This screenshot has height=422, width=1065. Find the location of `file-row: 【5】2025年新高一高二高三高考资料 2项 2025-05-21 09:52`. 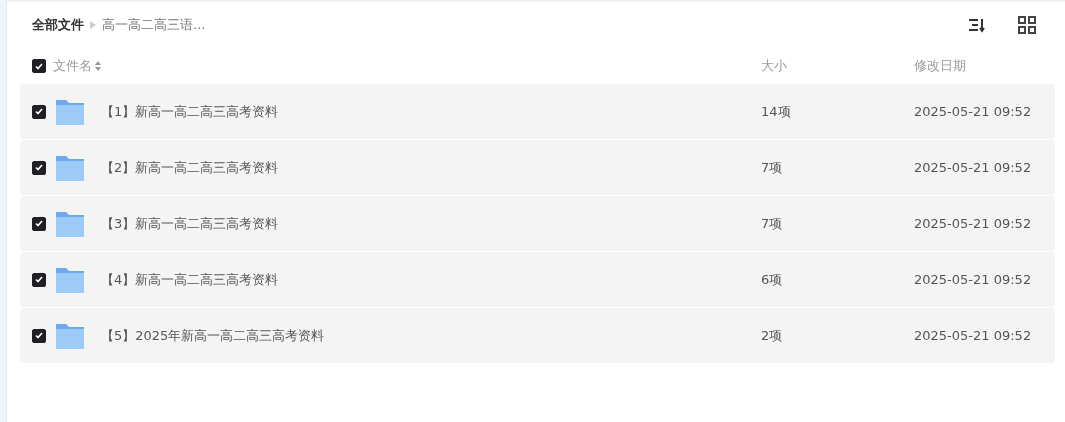

file-row: 【5】2025年新高一高二高三高考资料 2项 2025-05-21 09:52 is located at coordinates (537, 335).